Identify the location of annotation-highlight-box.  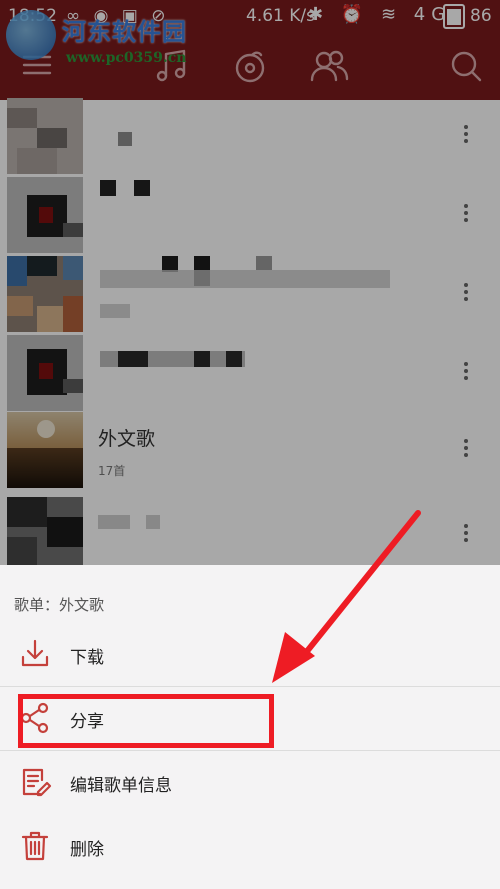
(146, 721).